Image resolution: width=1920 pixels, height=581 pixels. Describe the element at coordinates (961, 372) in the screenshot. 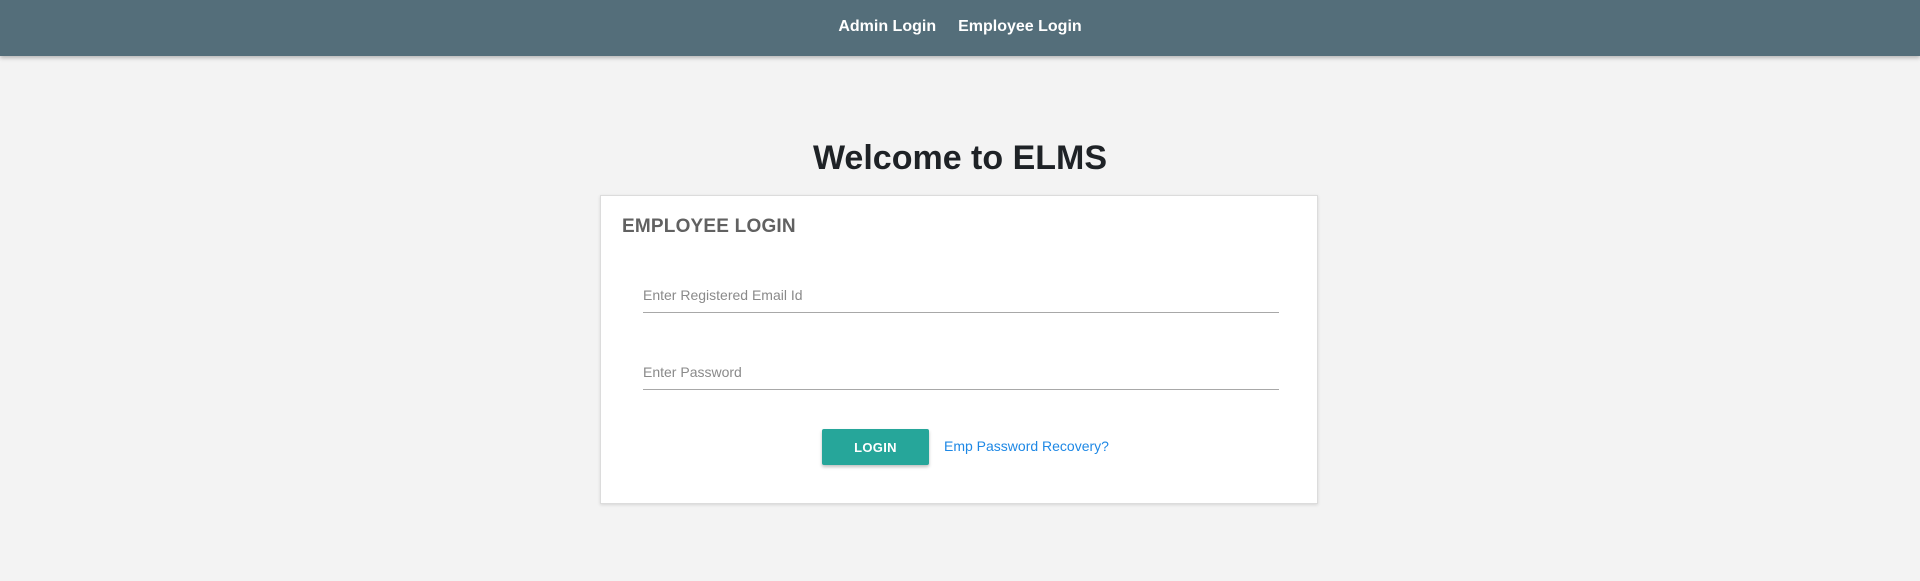

I see `password-field` at that location.